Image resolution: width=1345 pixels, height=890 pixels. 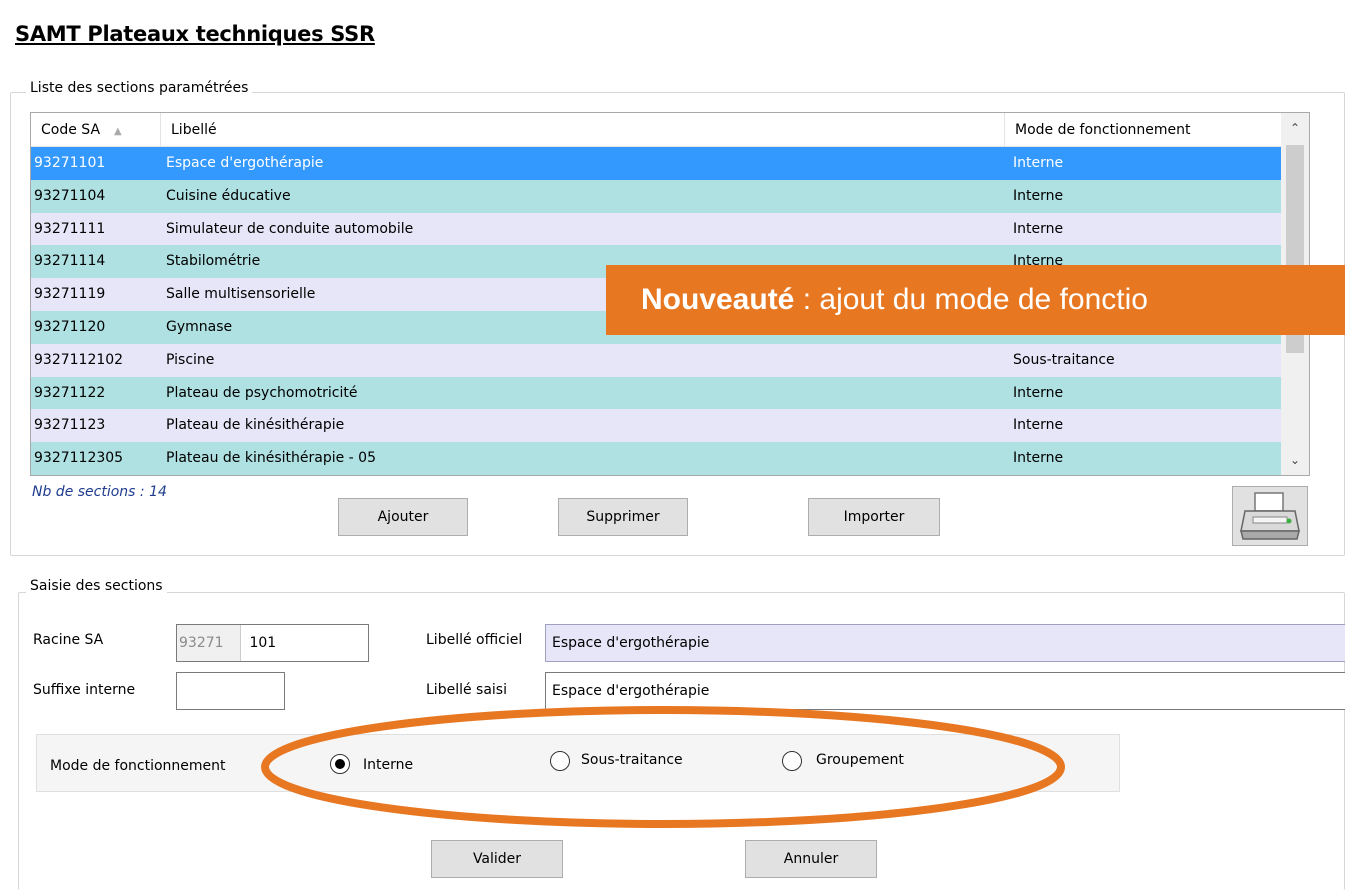 I want to click on row-label: Salle multisensorielle, so click(x=241, y=294).